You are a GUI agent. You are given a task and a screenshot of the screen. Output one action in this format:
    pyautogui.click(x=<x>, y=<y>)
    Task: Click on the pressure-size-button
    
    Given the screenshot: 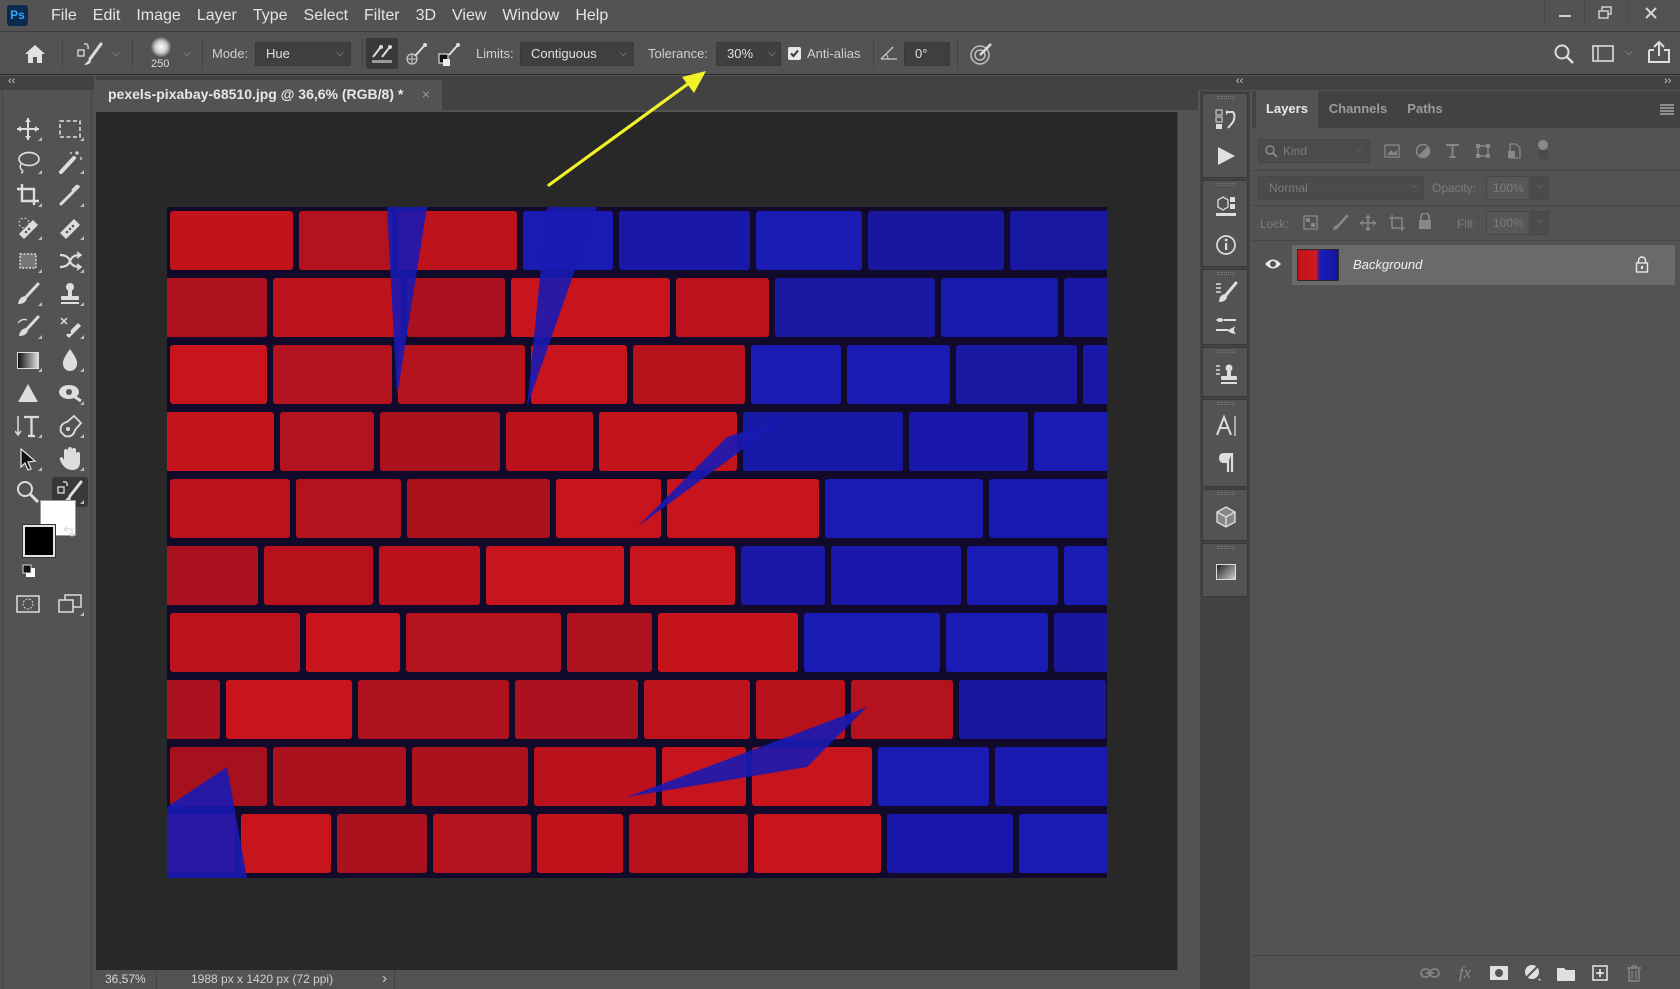 What is the action you would take?
    pyautogui.click(x=981, y=54)
    